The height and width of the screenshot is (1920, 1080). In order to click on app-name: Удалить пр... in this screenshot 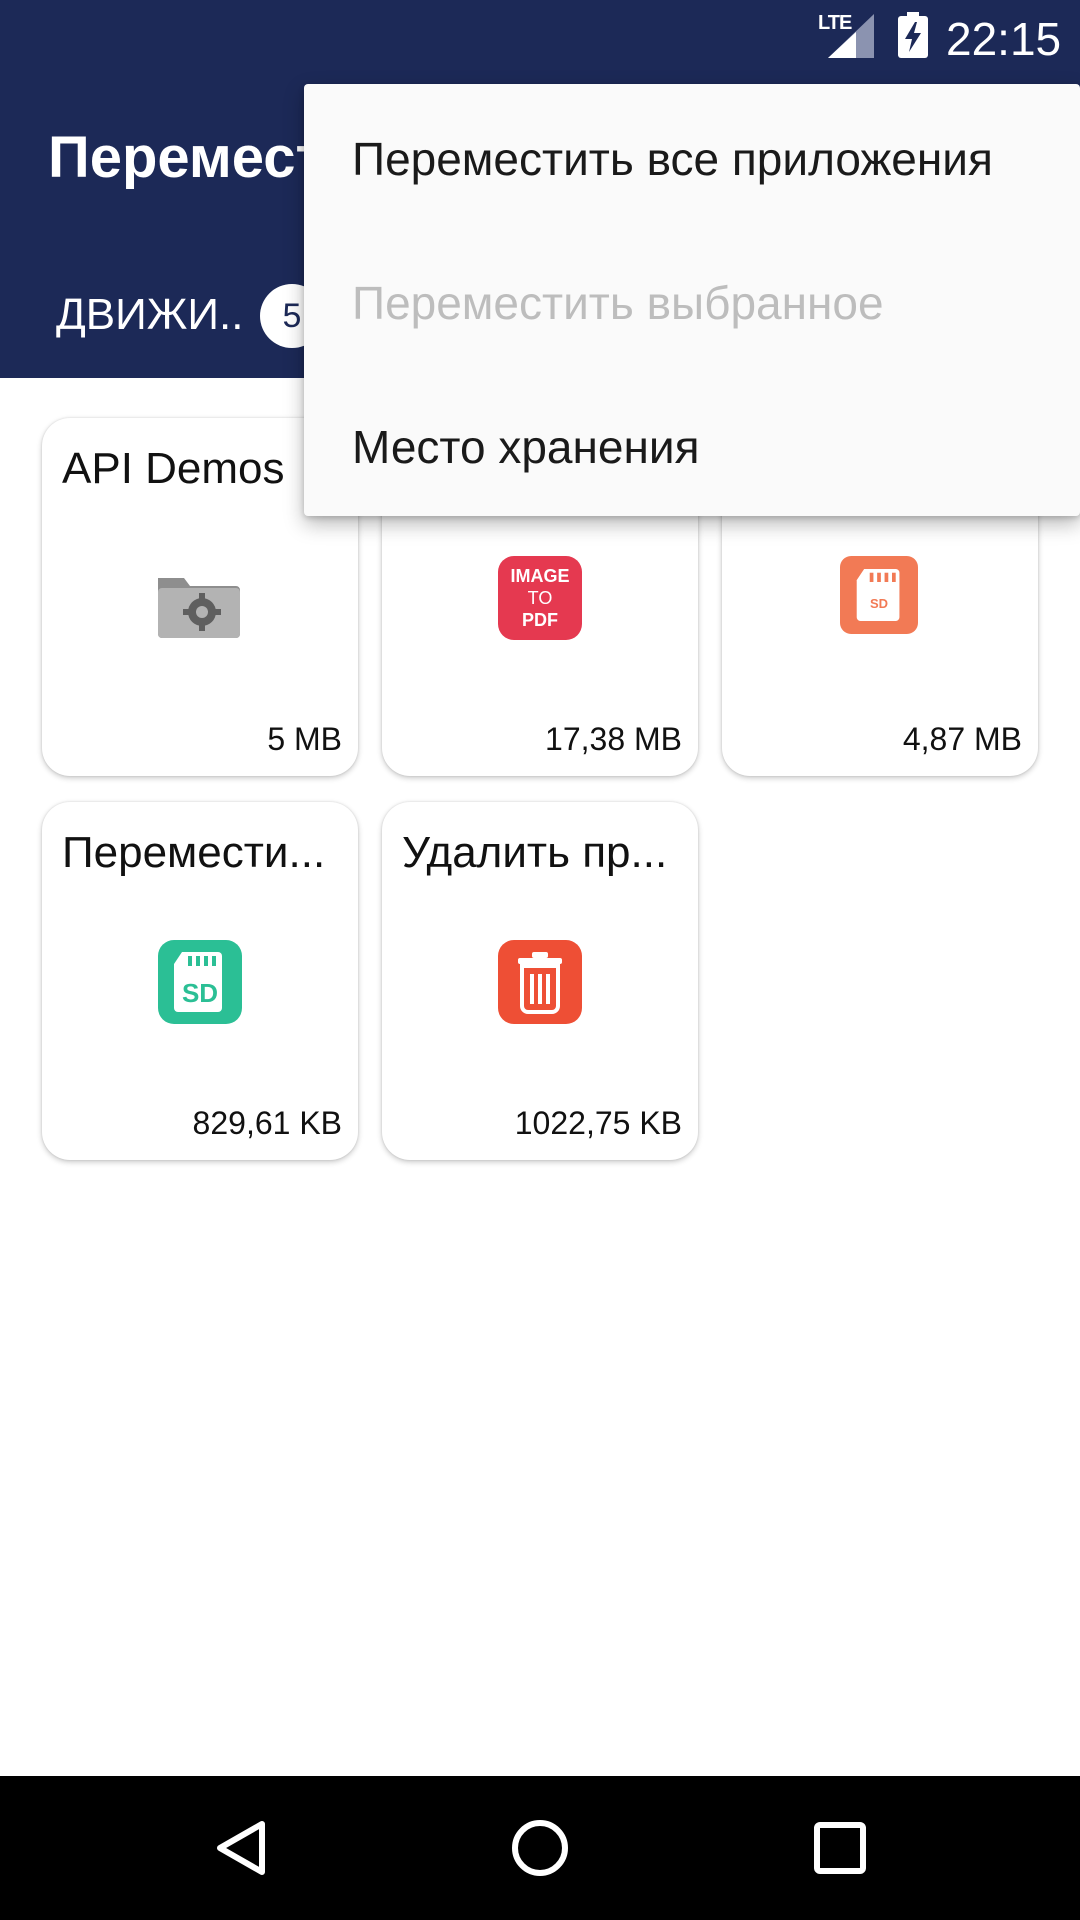, I will do `click(535, 852)`.